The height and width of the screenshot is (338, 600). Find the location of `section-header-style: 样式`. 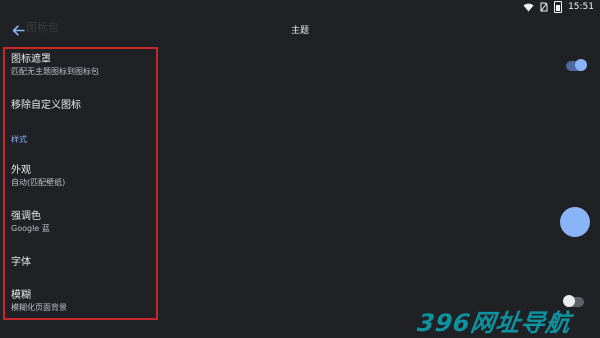

section-header-style: 样式 is located at coordinates (19, 139).